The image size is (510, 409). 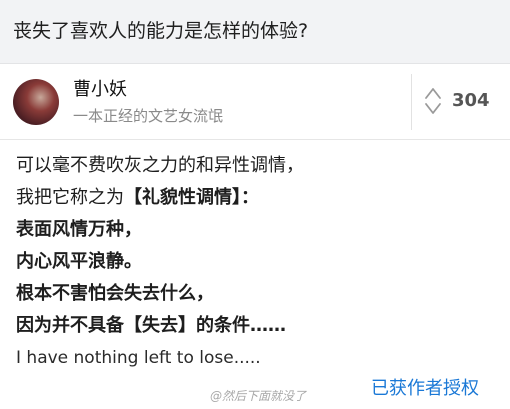 What do you see at coordinates (79, 261) in the screenshot?
I see `answer-line-4: 内心风平浪静。` at bounding box center [79, 261].